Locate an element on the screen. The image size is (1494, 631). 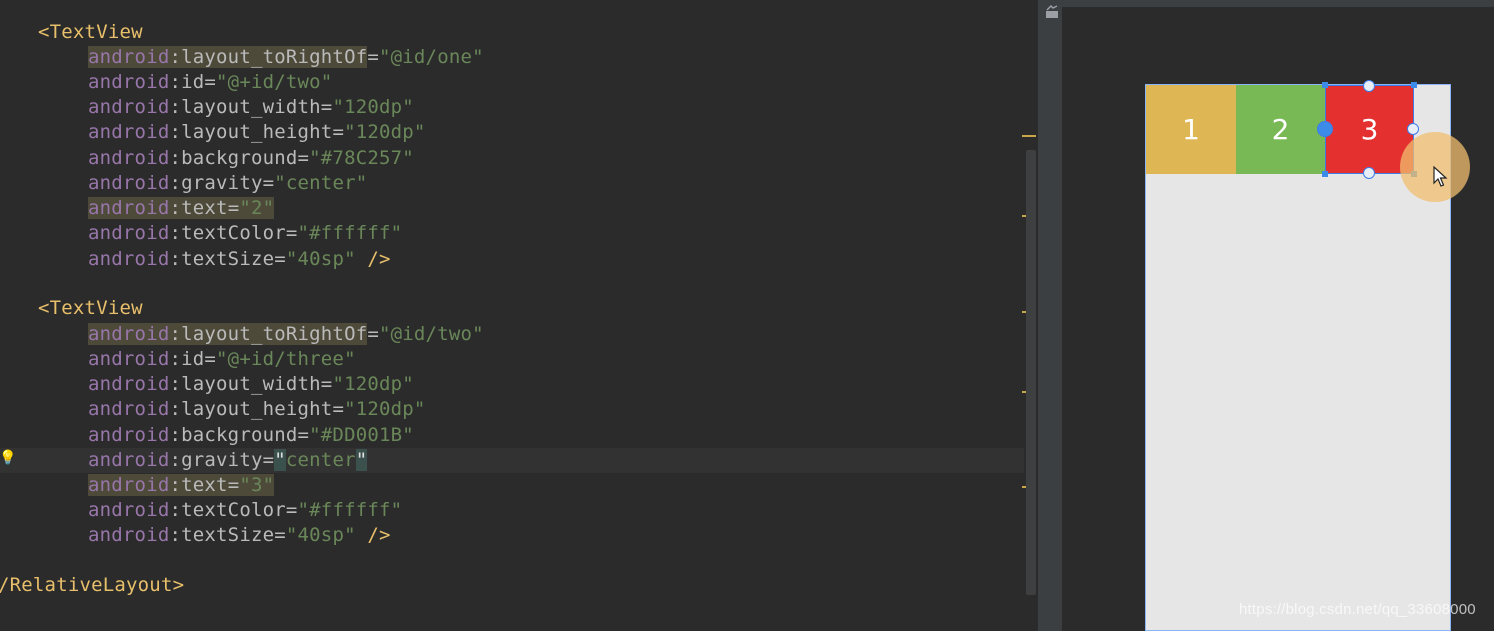
textview-one-label: 1 is located at coordinates (1191, 129).